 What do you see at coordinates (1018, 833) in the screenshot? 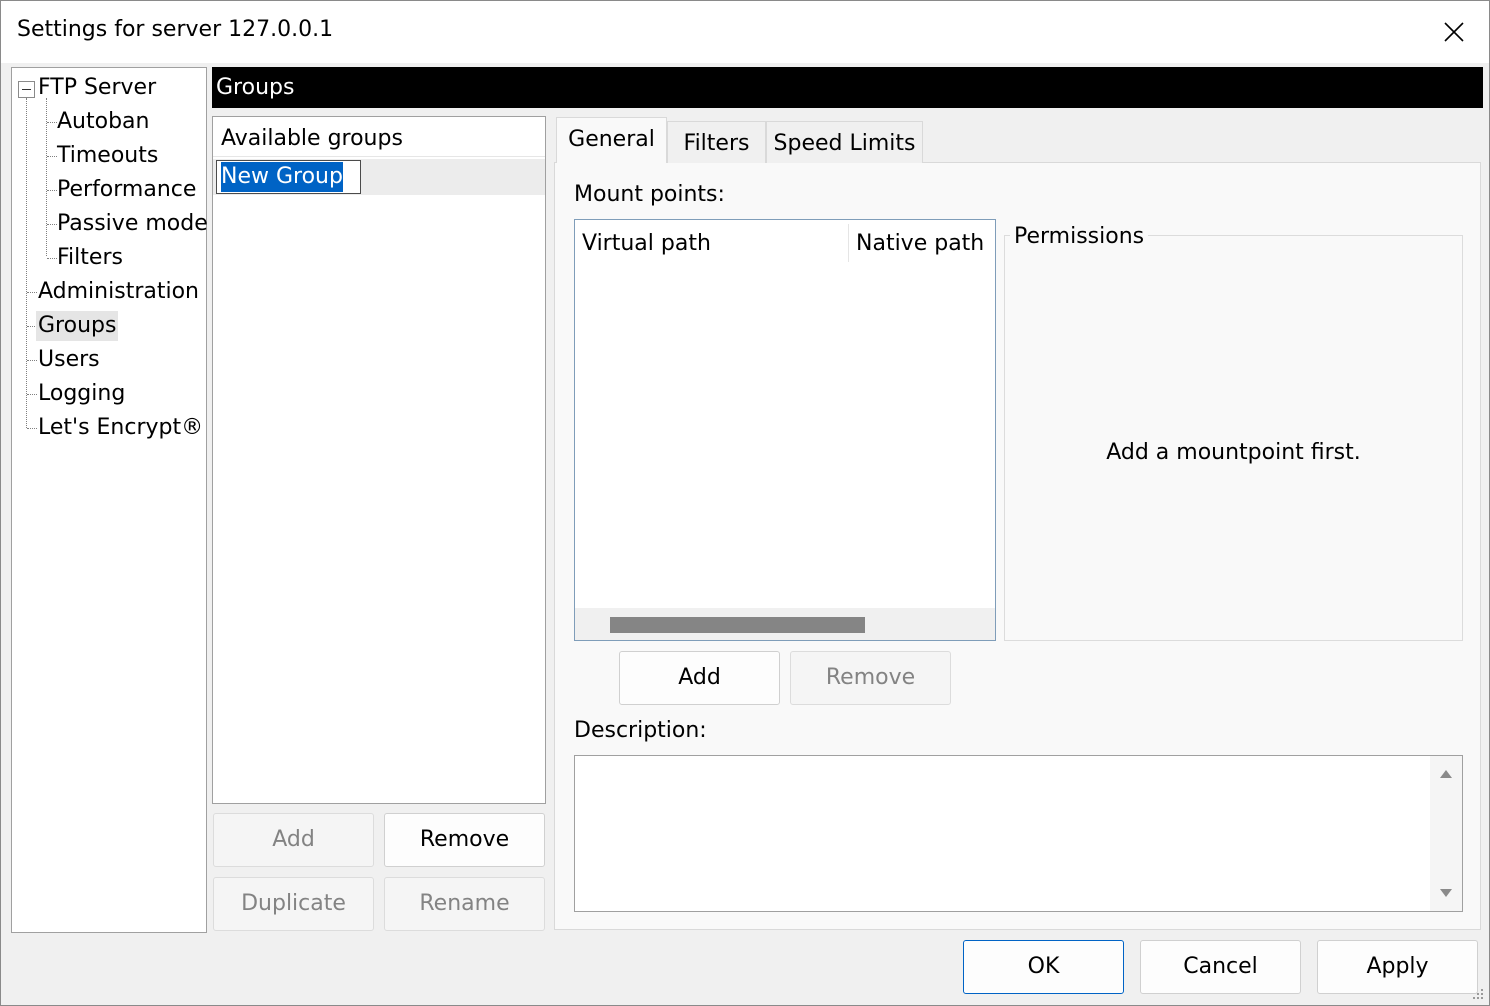
I see `description-textarea` at bounding box center [1018, 833].